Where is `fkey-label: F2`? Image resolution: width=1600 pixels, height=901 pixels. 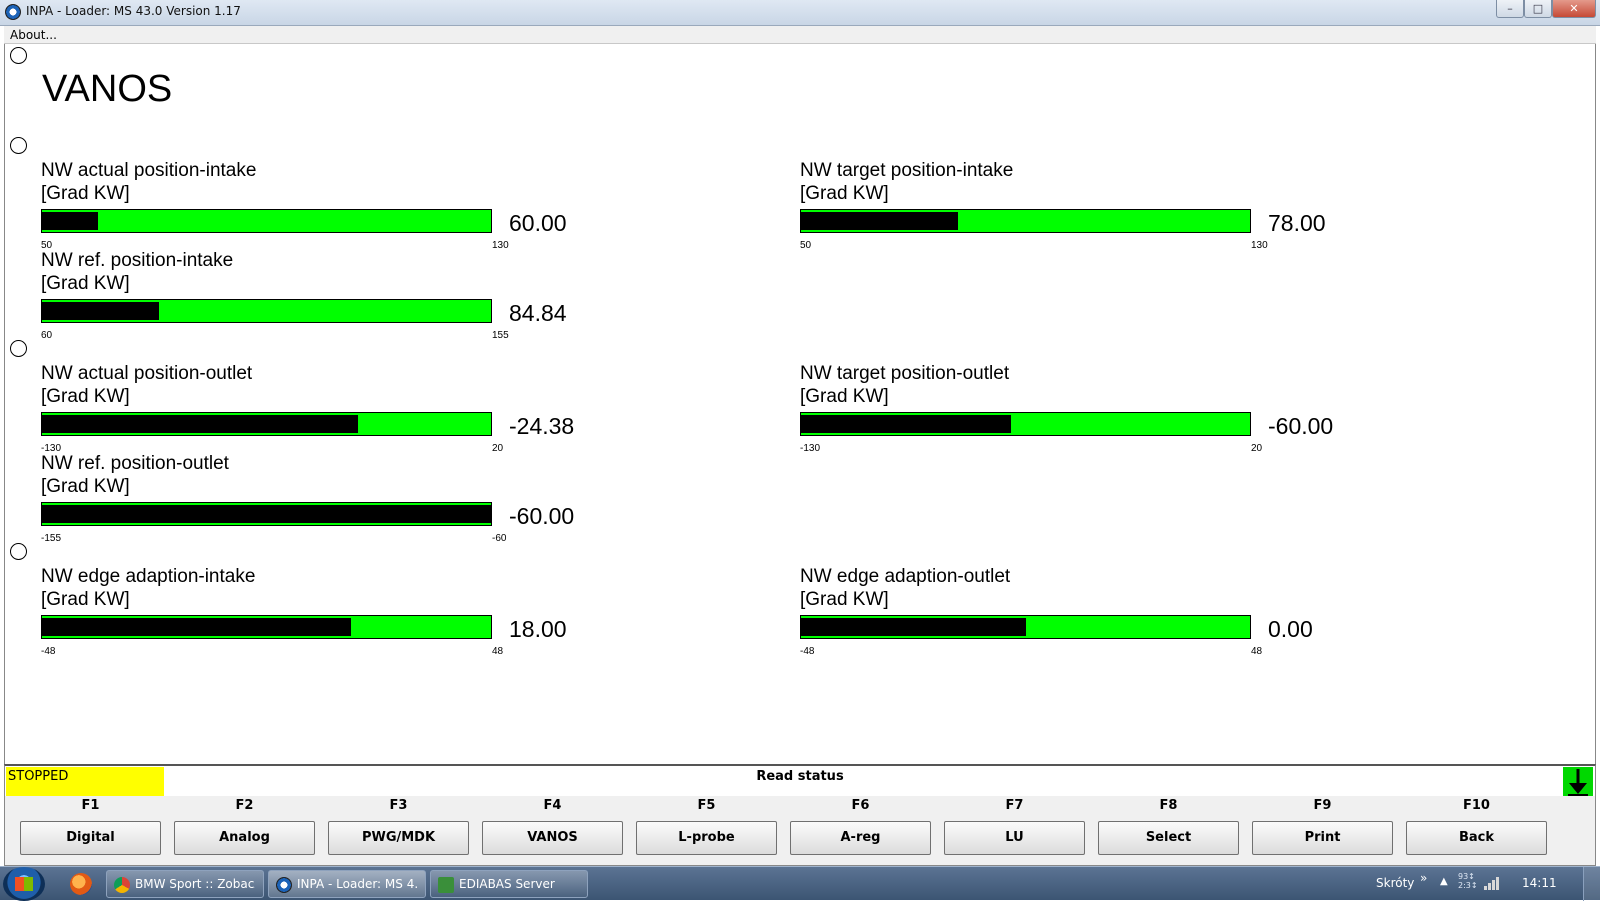 fkey-label: F2 is located at coordinates (244, 805).